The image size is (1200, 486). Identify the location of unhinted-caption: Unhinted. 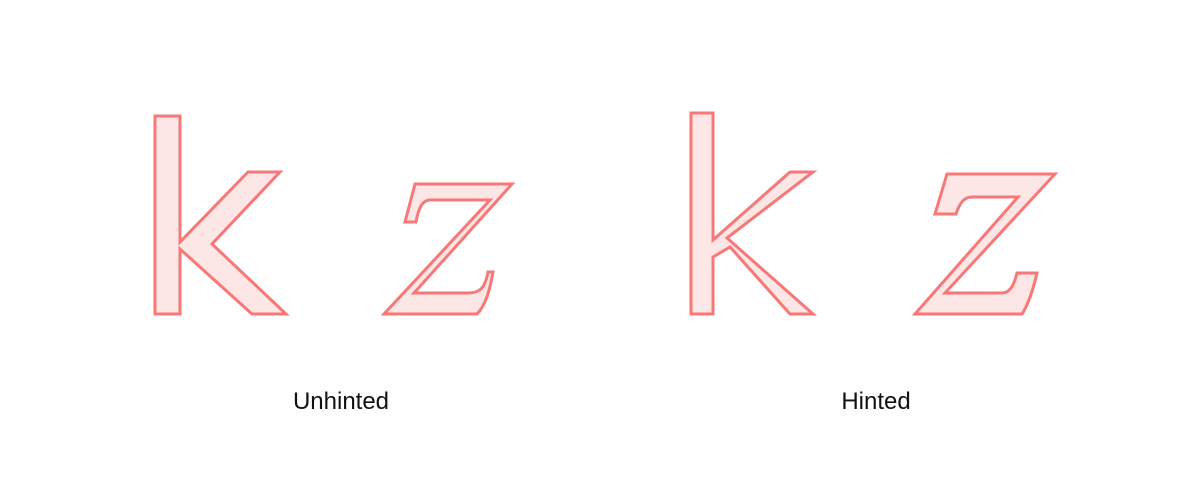
(341, 401).